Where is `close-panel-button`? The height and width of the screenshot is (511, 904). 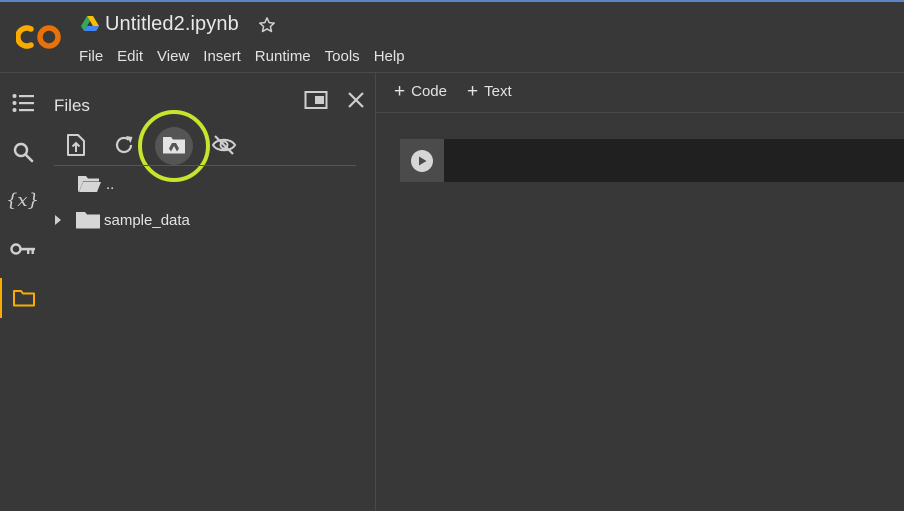
close-panel-button is located at coordinates (356, 100).